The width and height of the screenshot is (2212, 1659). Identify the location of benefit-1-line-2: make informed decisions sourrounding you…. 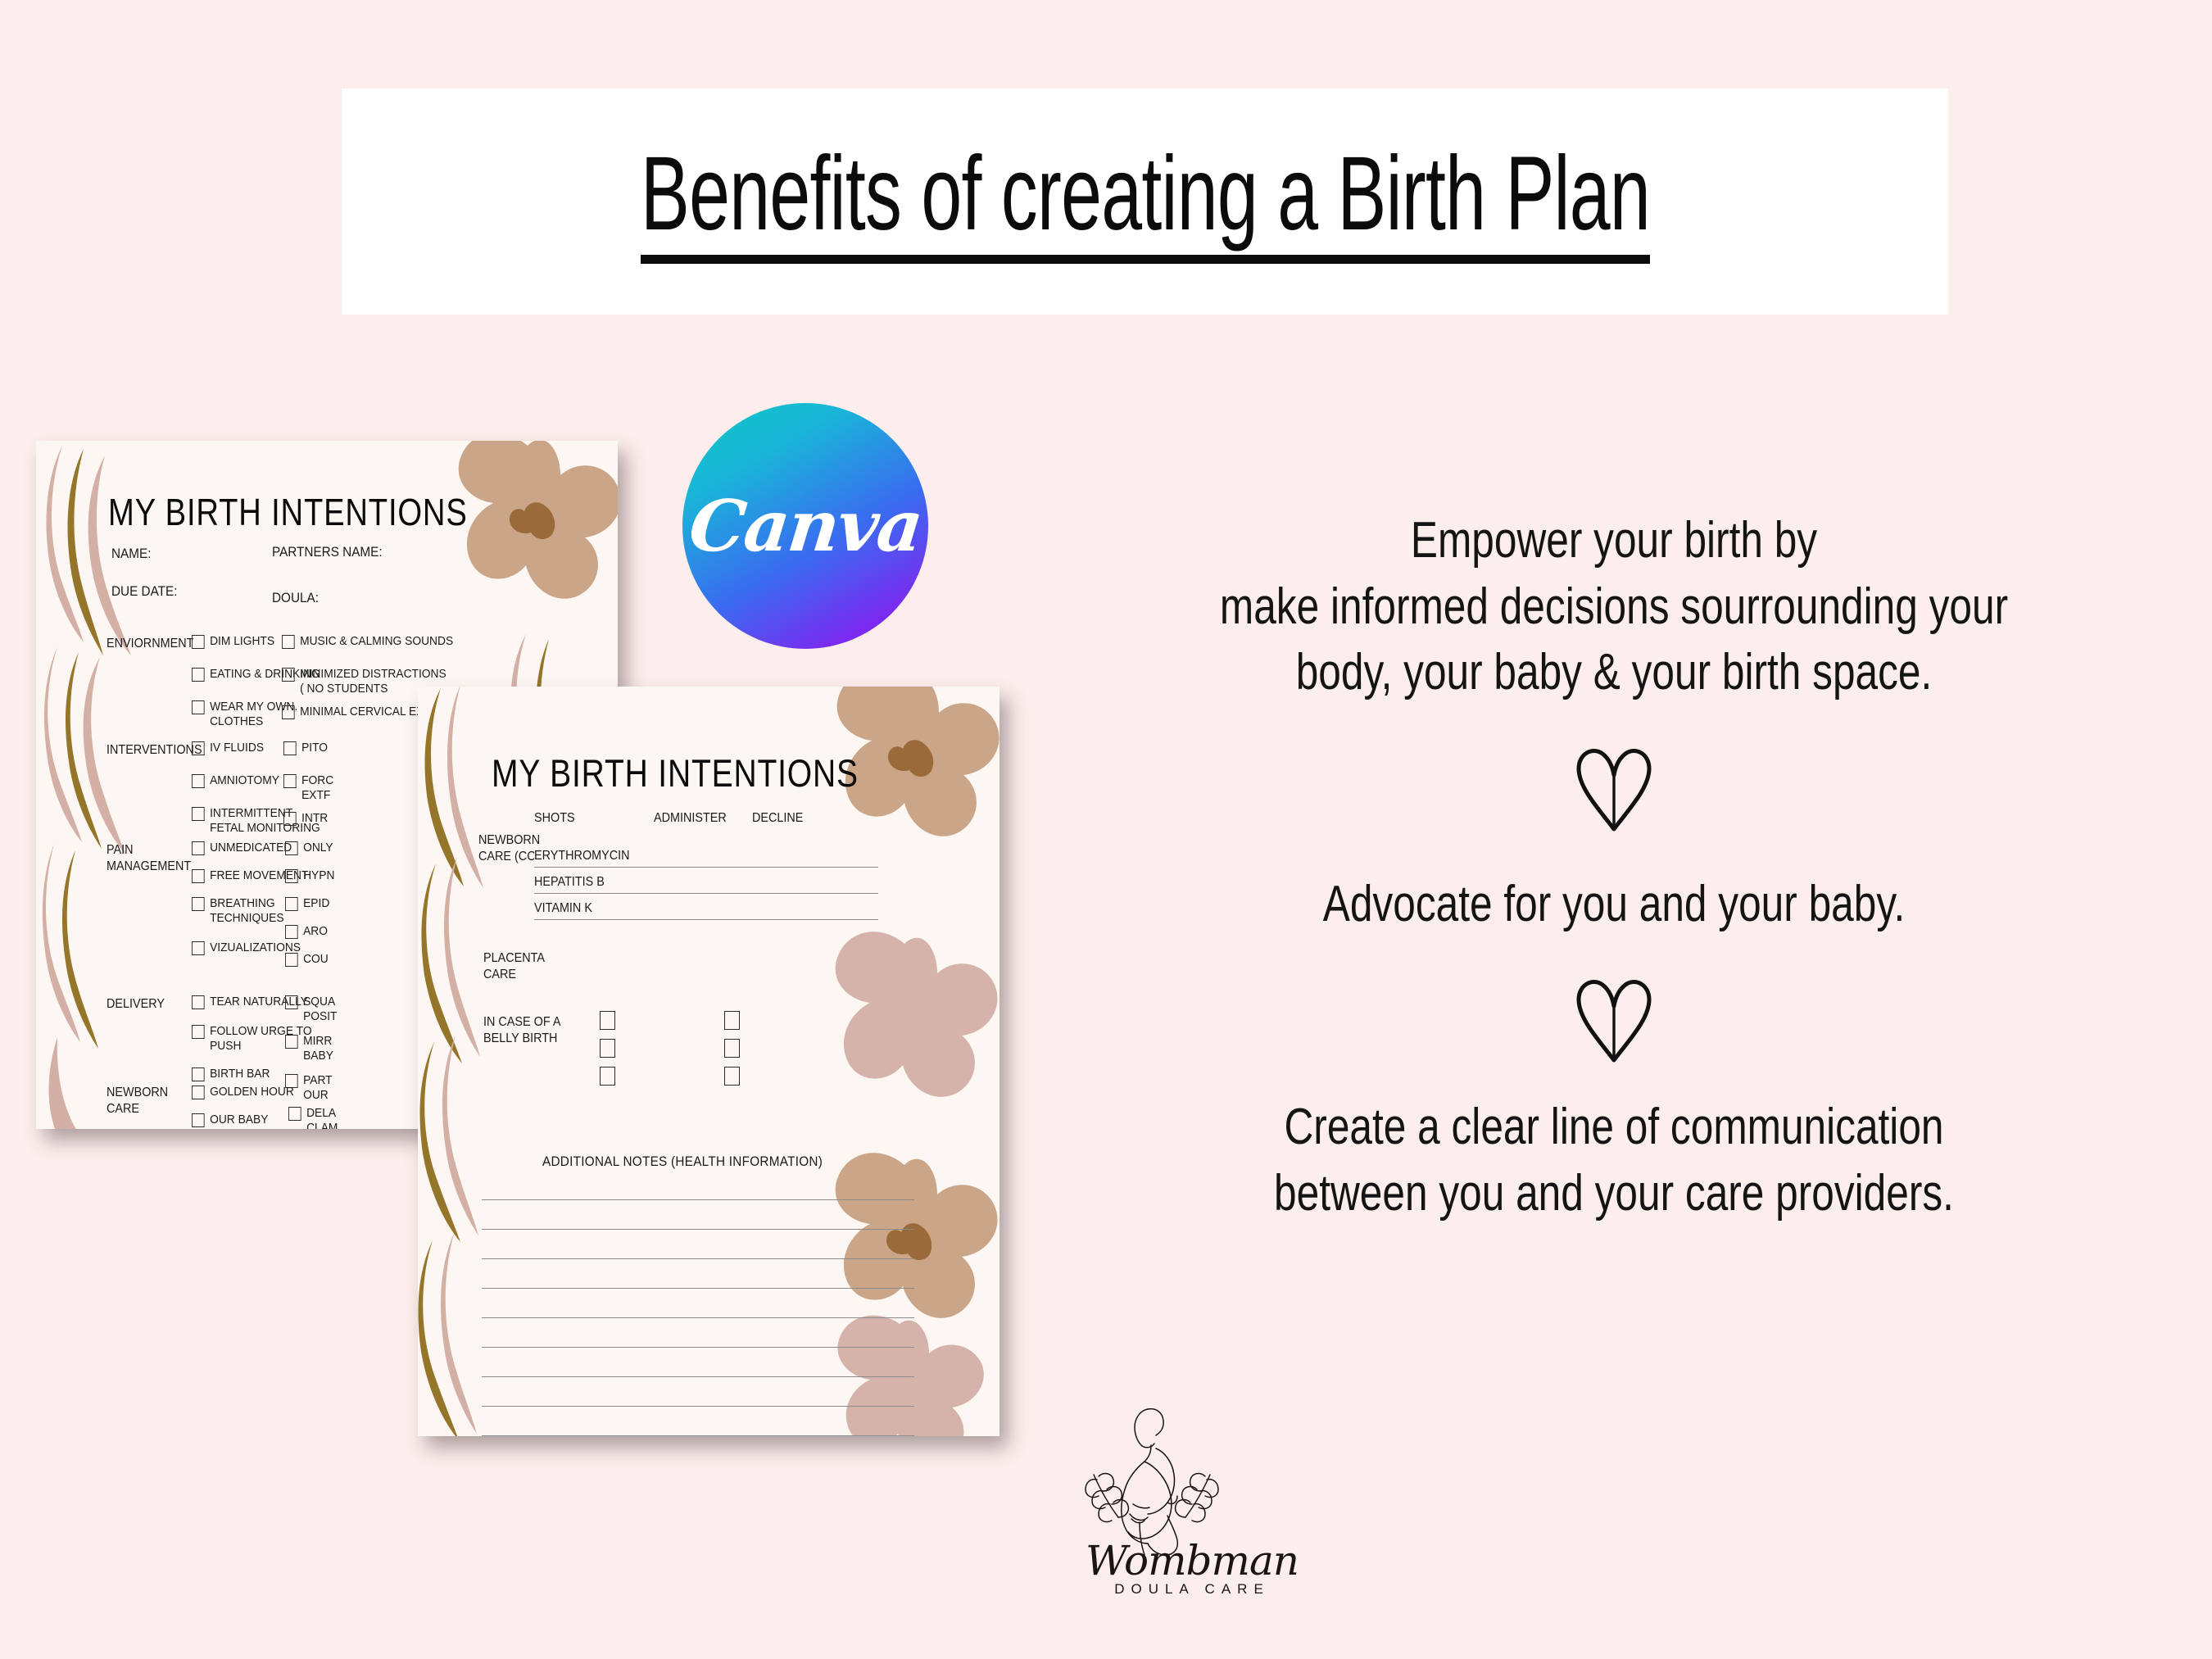
(1614, 606).